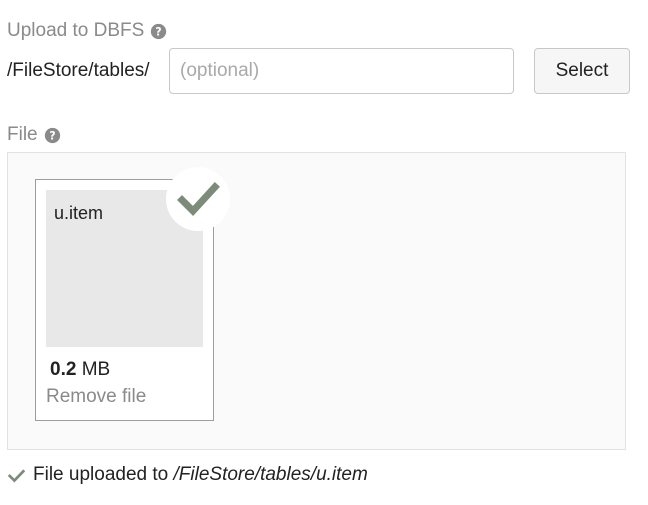  I want to click on file-name: u.item, so click(79, 213).